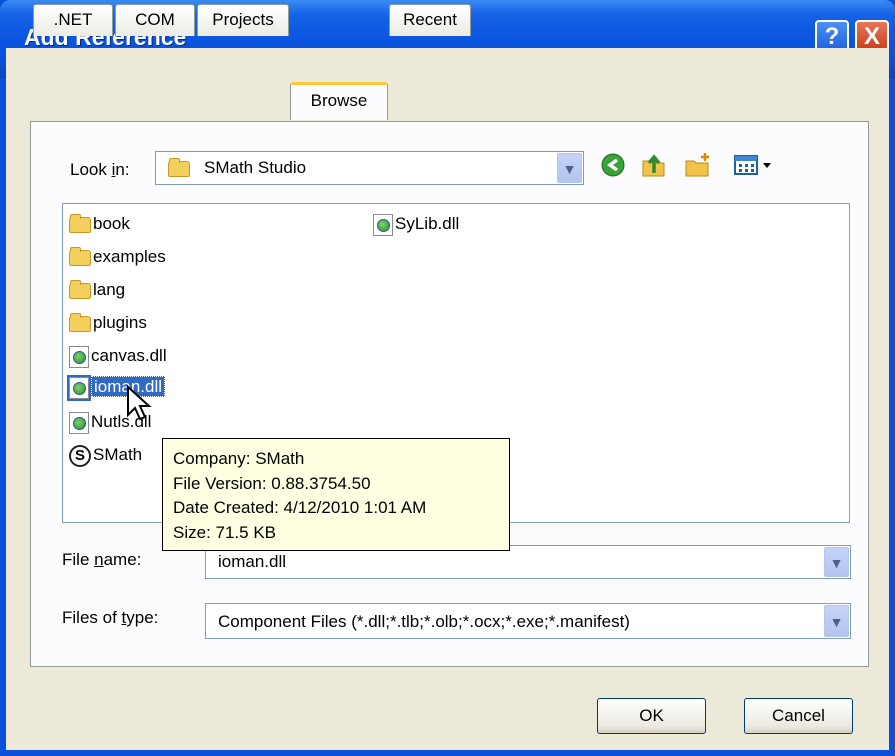  Describe the element at coordinates (243, 20) in the screenshot. I see `tab-projects: Projects` at that location.